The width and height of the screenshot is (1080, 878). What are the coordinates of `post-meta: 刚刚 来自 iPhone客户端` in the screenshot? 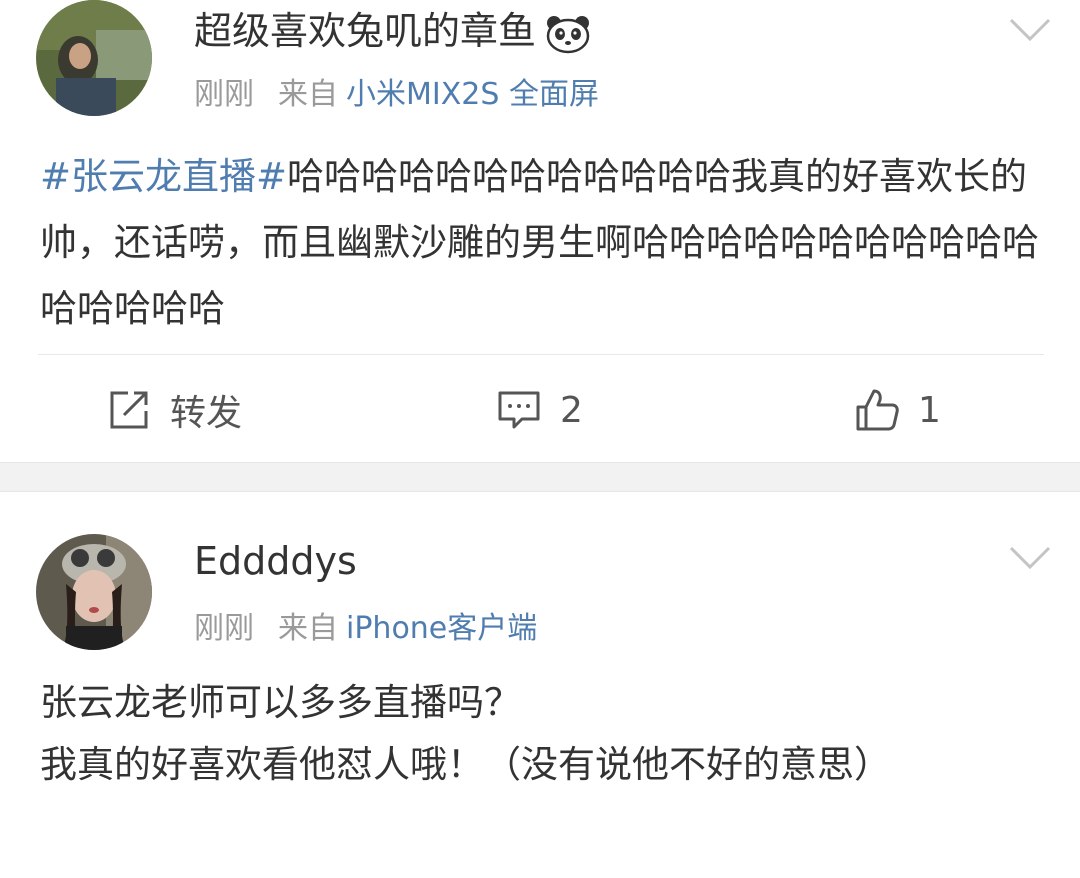 It's located at (365, 629).